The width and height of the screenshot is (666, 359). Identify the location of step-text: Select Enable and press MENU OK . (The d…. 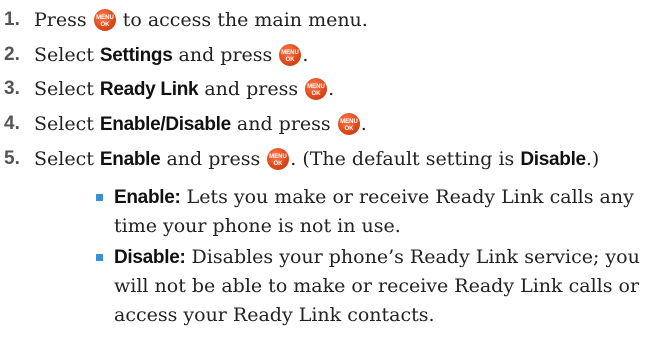
(317, 159).